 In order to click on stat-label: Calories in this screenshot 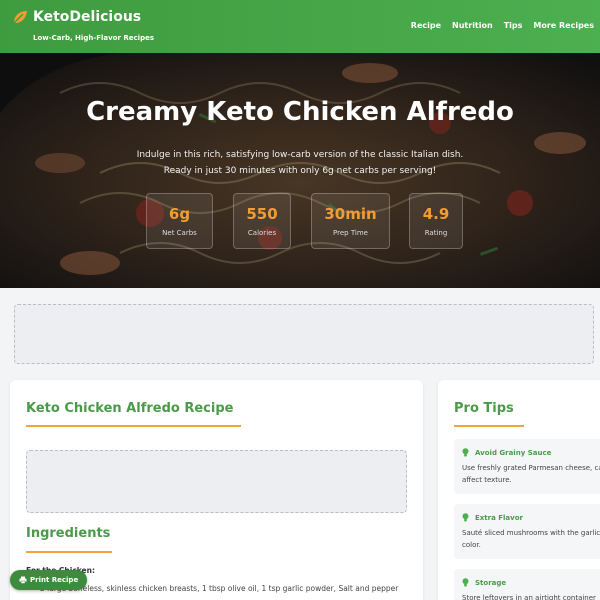, I will do `click(262, 233)`.